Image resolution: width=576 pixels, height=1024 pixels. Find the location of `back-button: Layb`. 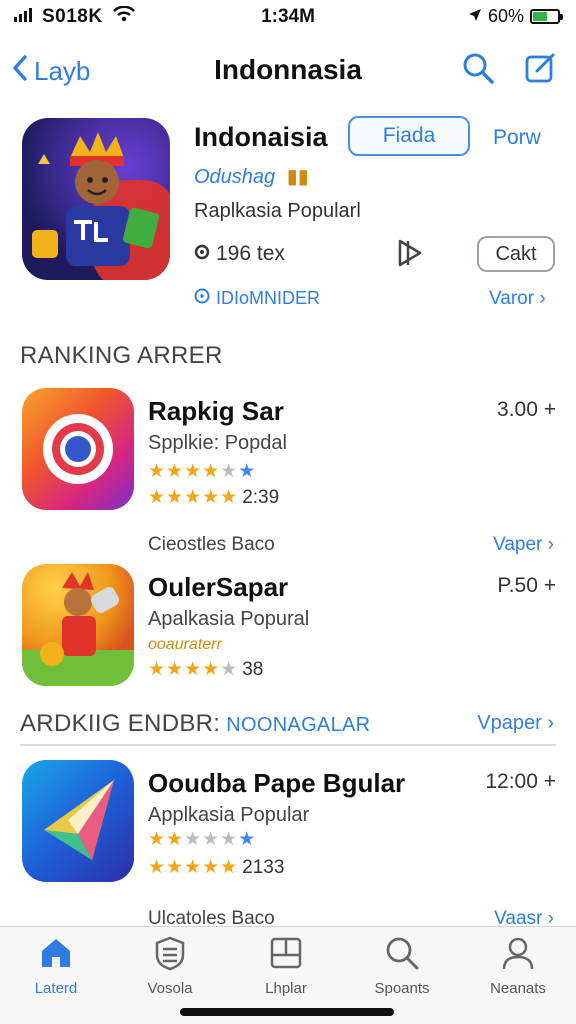

back-button: Layb is located at coordinates (51, 71).